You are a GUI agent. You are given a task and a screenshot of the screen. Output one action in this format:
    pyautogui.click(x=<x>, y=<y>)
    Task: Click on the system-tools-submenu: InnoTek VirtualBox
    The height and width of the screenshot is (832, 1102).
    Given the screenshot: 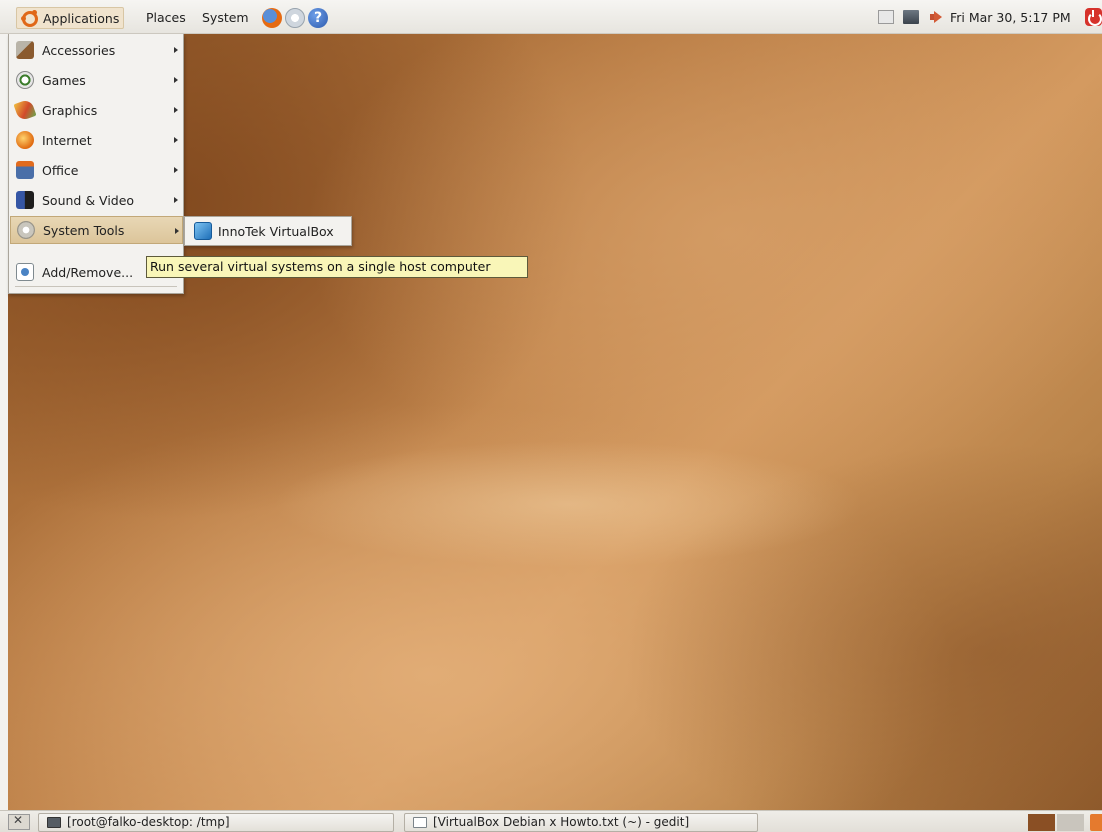 What is the action you would take?
    pyautogui.click(x=268, y=231)
    